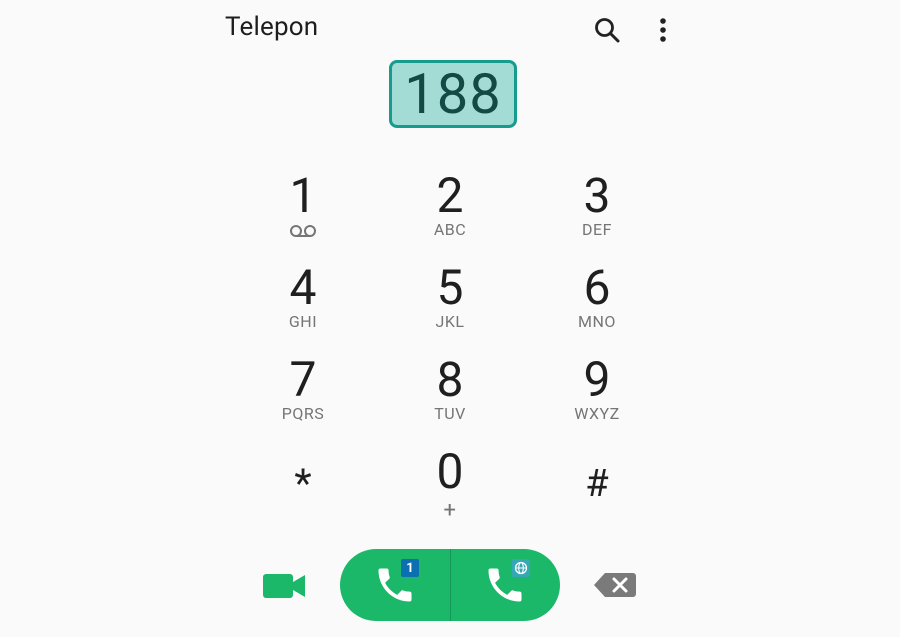 The image size is (900, 637). I want to click on key-digit: 4, so click(303, 287).